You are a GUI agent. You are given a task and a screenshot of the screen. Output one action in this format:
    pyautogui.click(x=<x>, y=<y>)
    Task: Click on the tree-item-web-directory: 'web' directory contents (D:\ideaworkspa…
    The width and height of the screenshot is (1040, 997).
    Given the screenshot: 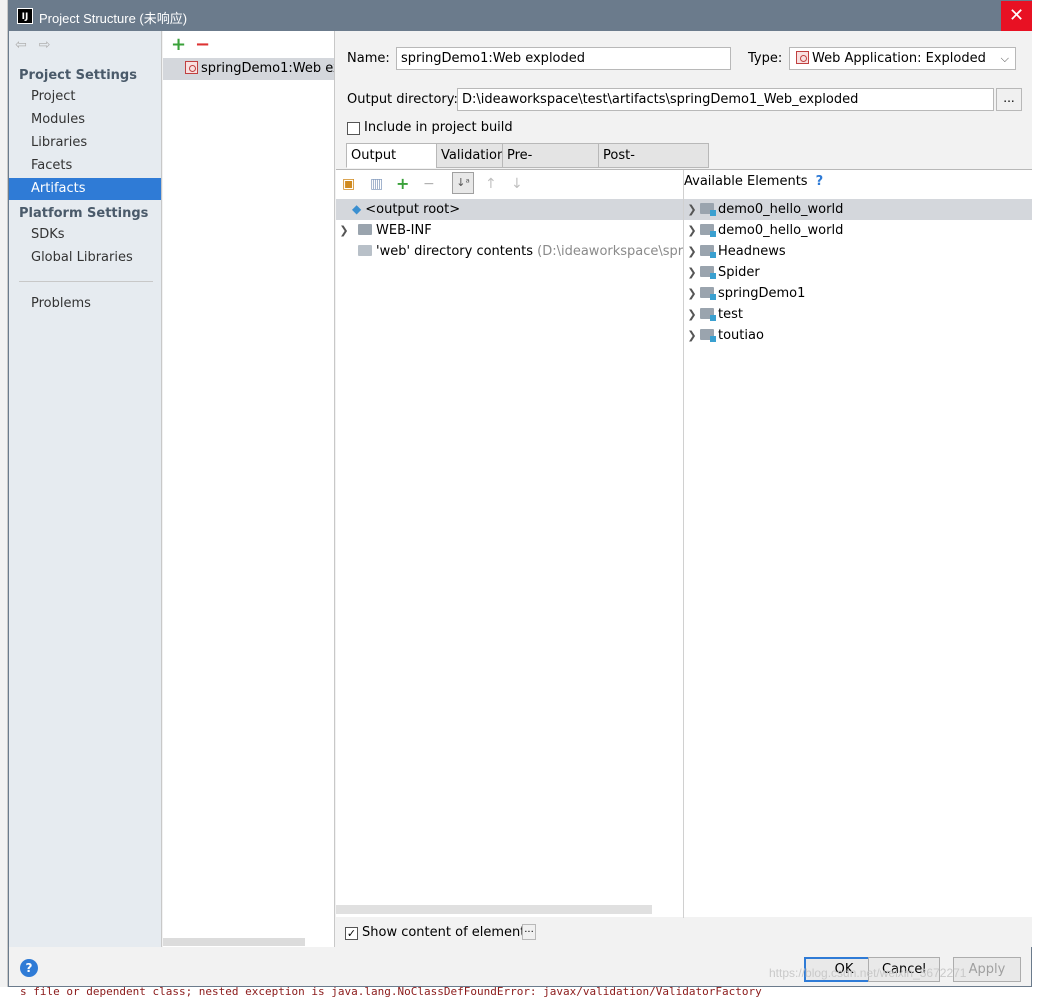 What is the action you would take?
    pyautogui.click(x=509, y=251)
    